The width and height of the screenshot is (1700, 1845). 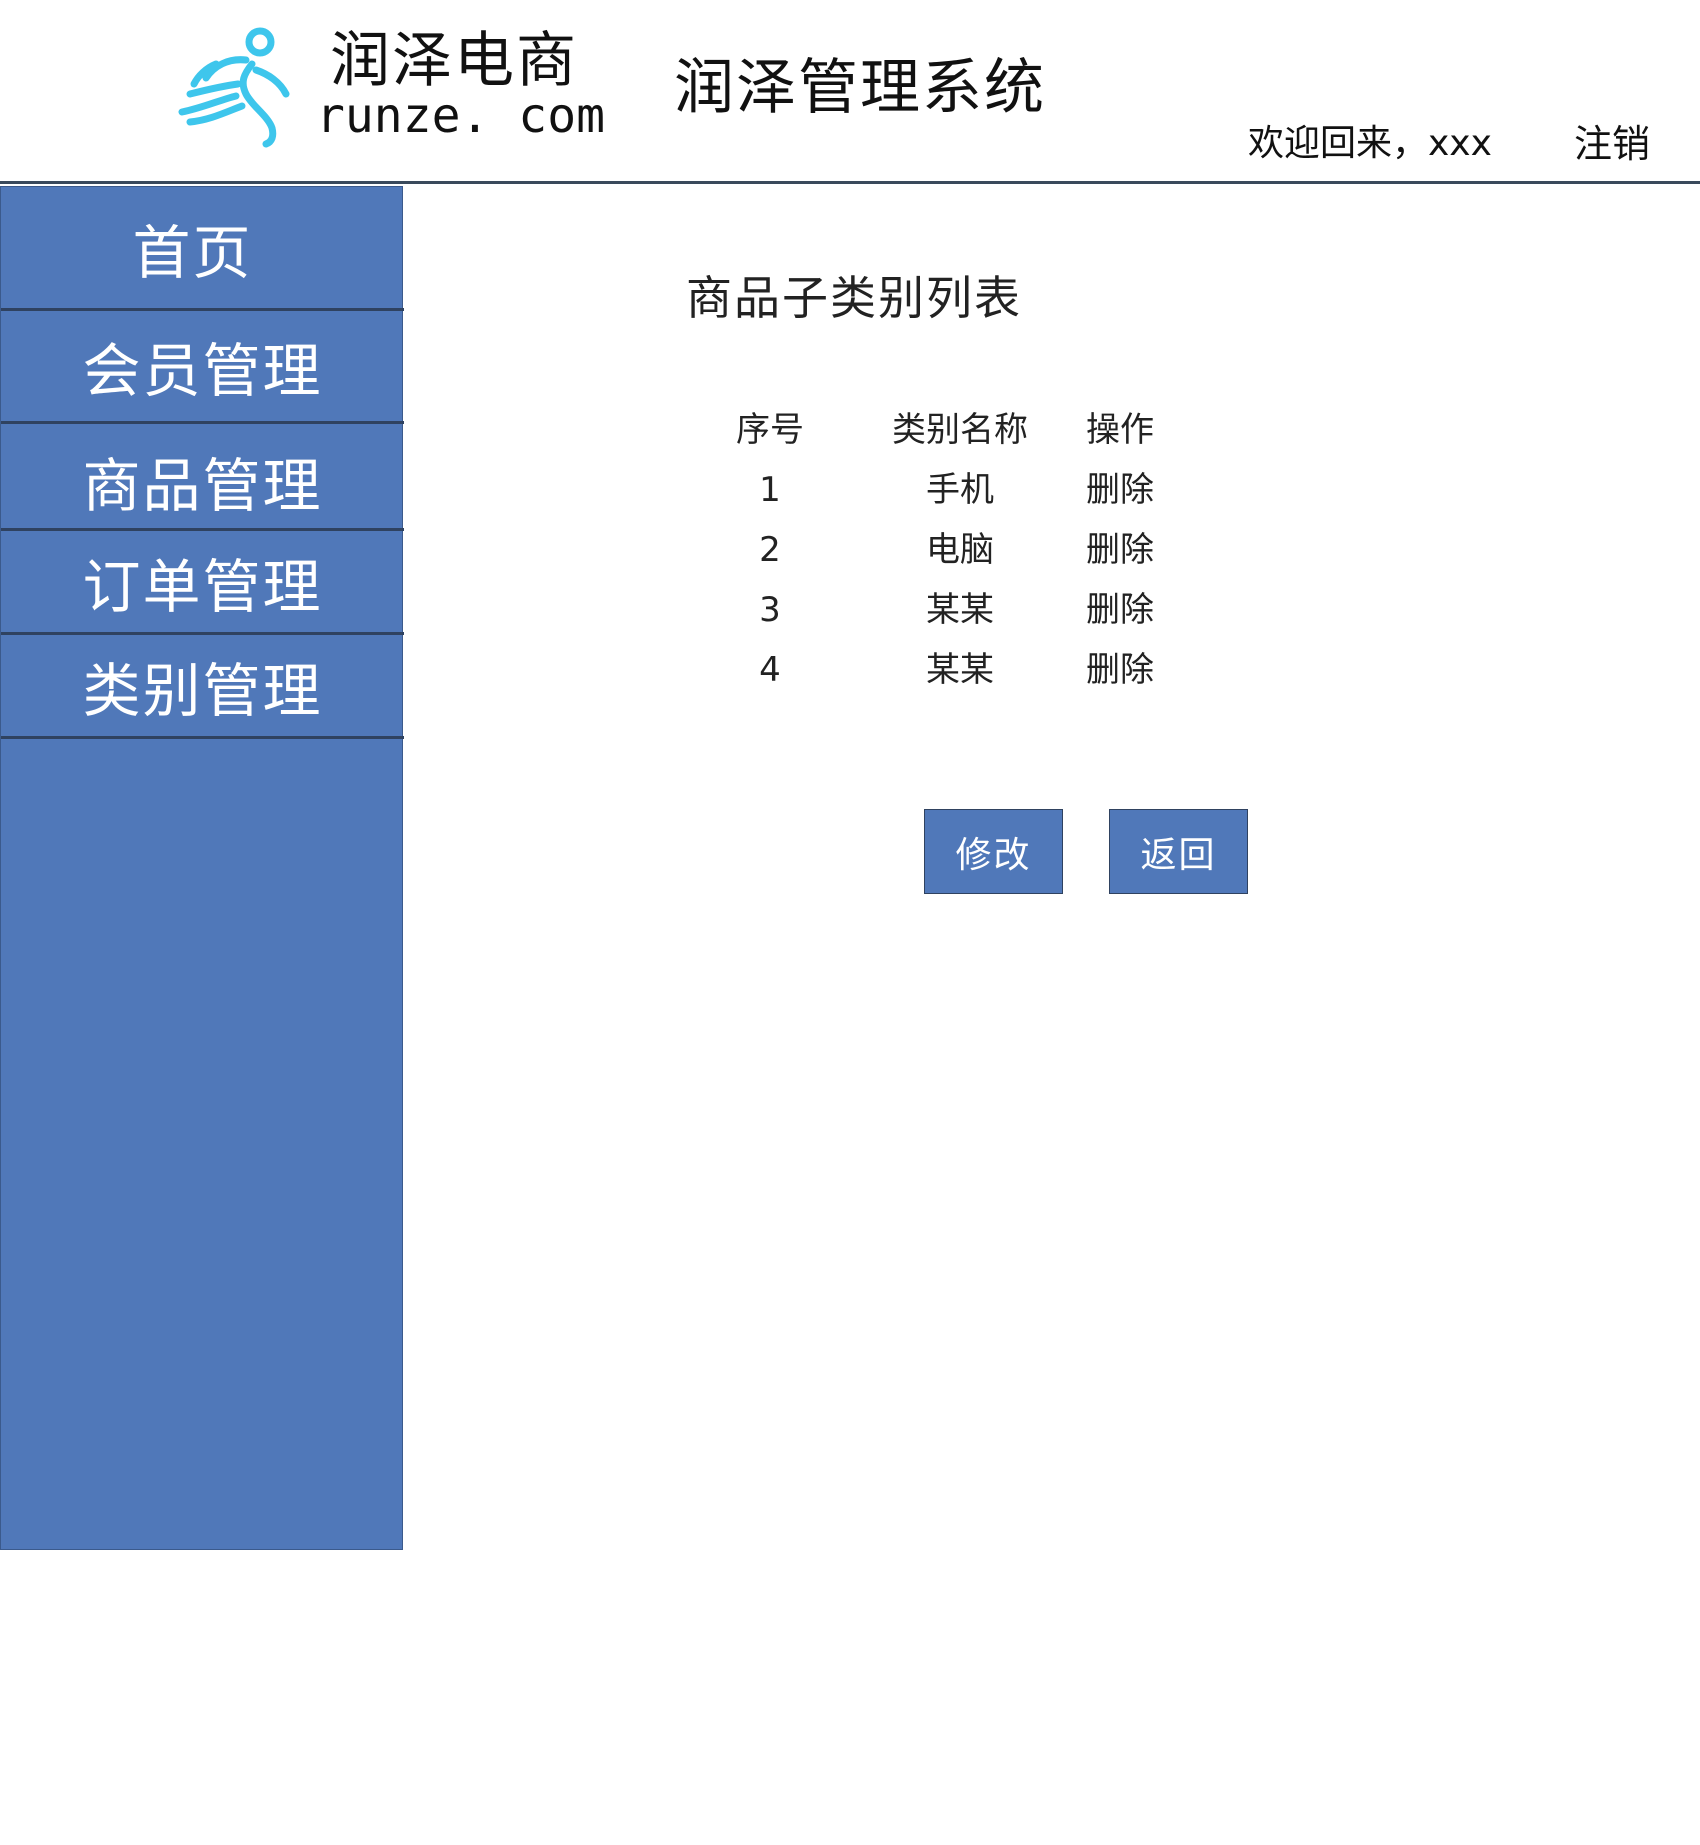 What do you see at coordinates (770, 670) in the screenshot?
I see `row-seq: 4` at bounding box center [770, 670].